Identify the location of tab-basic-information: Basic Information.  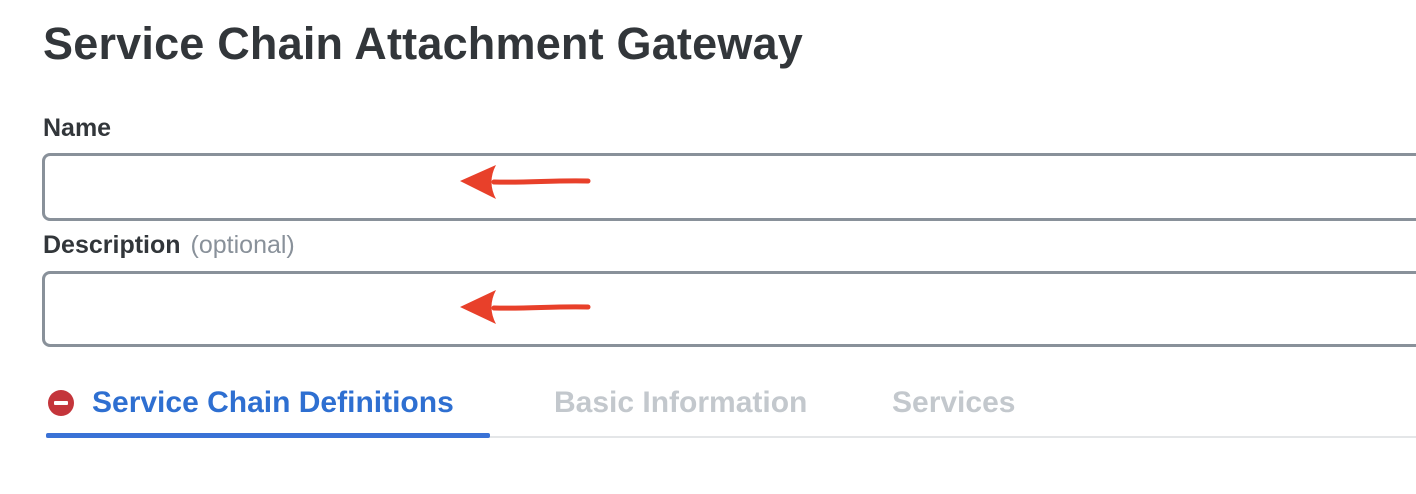
(680, 403).